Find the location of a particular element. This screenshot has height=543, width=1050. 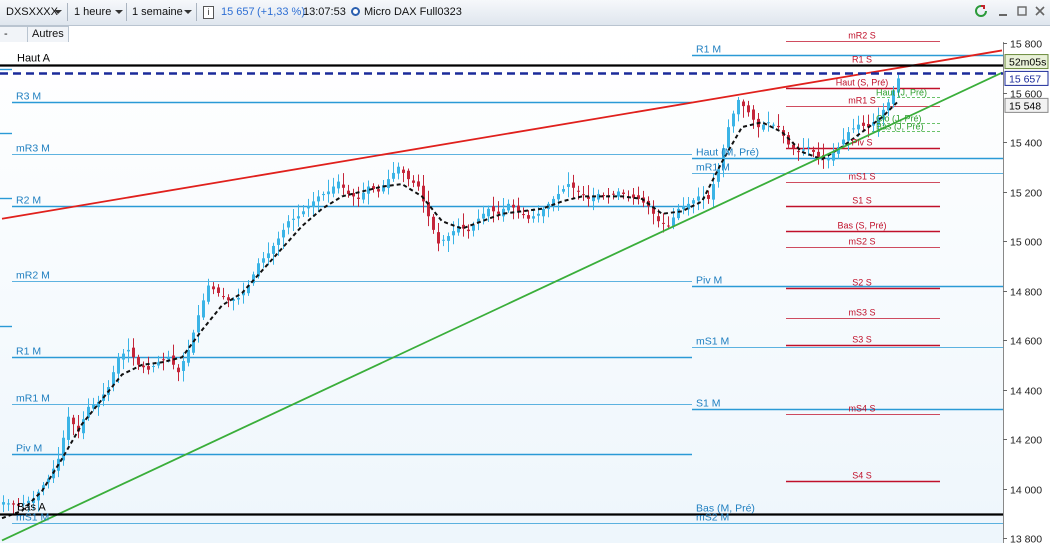

daily-level-label: Bas (J, Pré) is located at coordinates (900, 127).